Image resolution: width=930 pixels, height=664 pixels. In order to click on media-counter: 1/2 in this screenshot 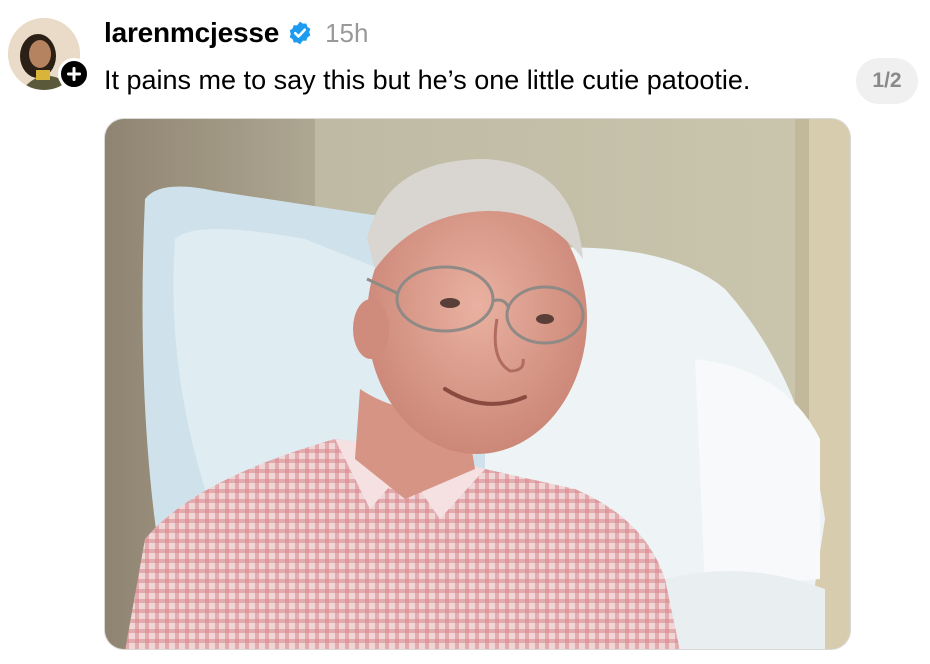, I will do `click(887, 81)`.